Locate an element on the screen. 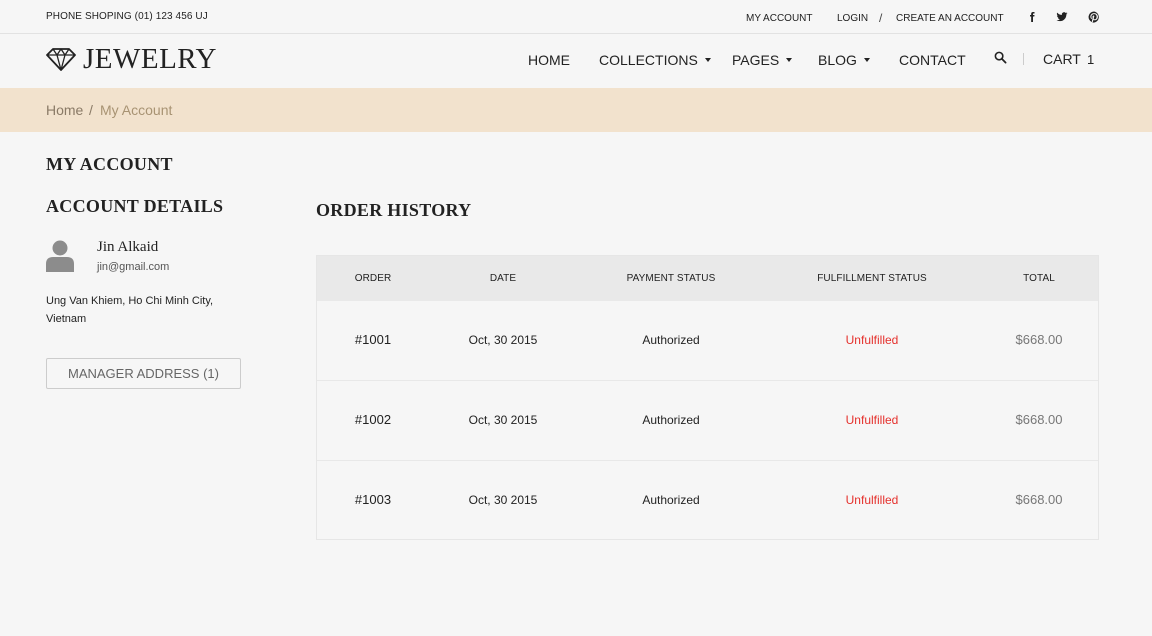 The image size is (1152, 636). breadcrumb-current: My Account is located at coordinates (136, 110).